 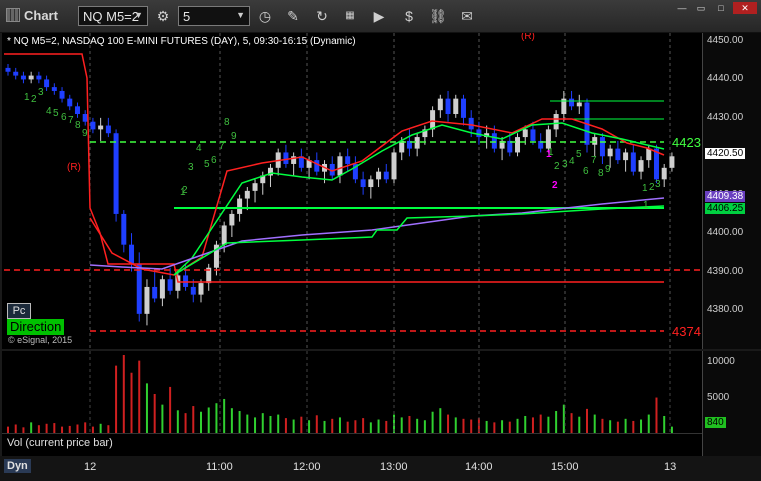 I want to click on clock-icon: ◷, so click(x=265, y=16).